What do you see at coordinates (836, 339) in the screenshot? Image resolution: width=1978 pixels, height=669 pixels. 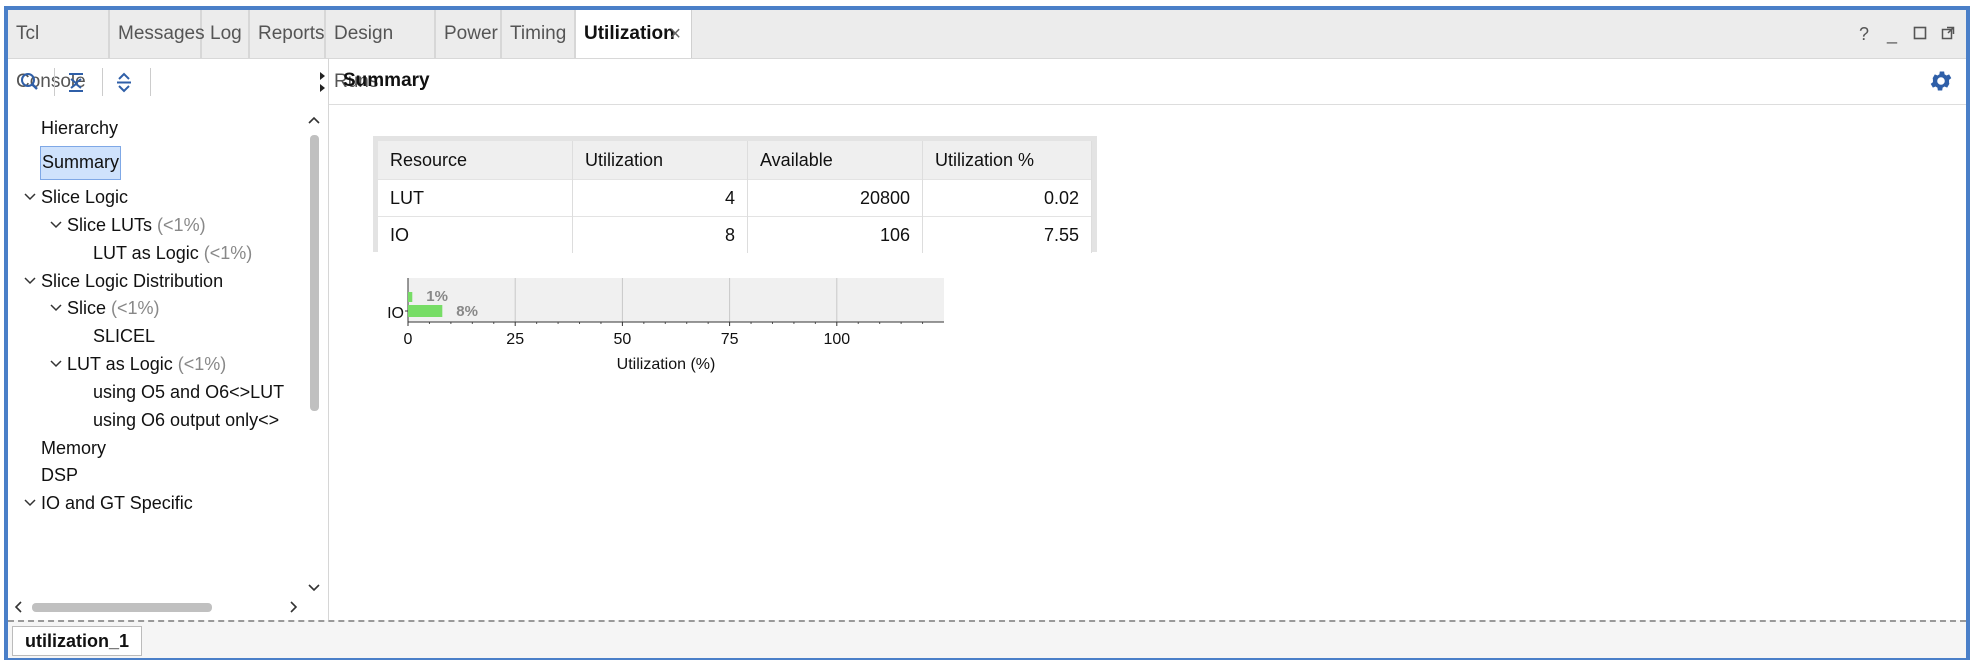 I see `x-tick-label: 100` at bounding box center [836, 339].